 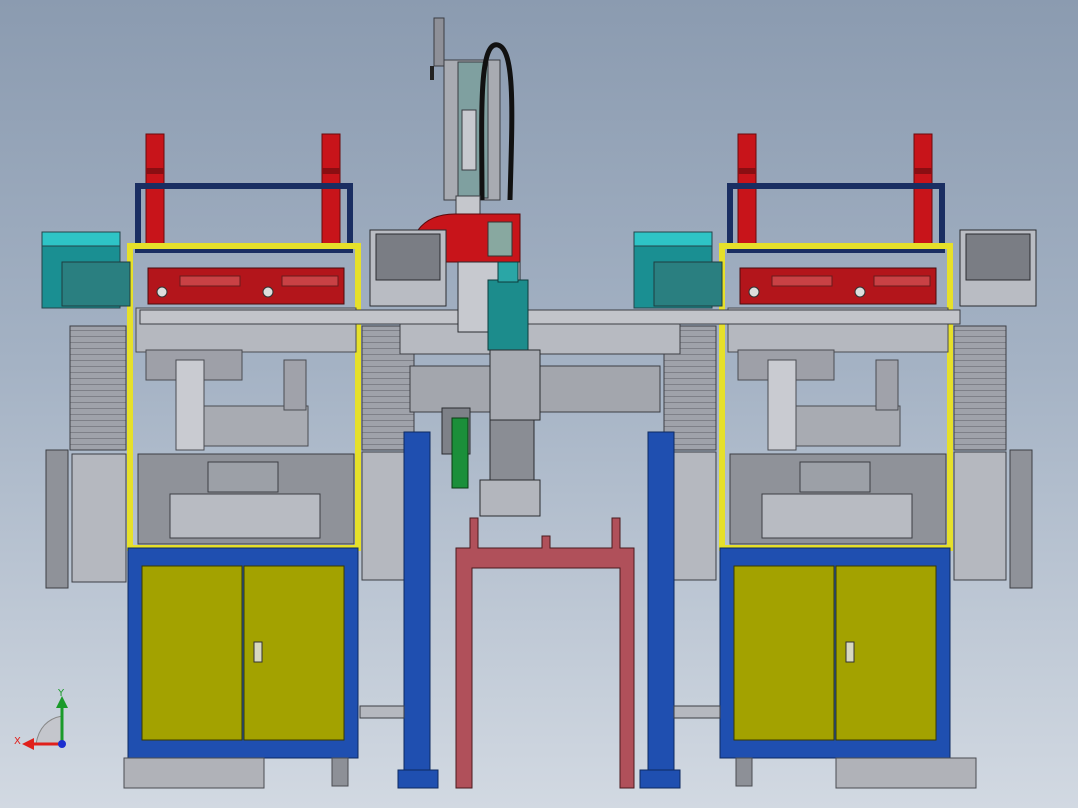 What do you see at coordinates (61, 693) in the screenshot?
I see `y-axis-label: Y` at bounding box center [61, 693].